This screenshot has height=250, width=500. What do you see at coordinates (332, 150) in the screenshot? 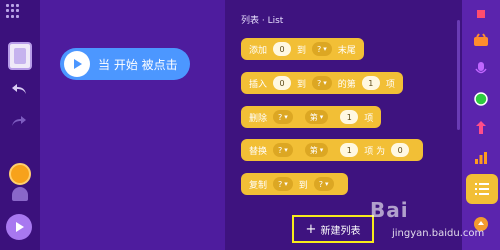
I see `replace-block: 替换? 第1 项 为 0` at bounding box center [332, 150].